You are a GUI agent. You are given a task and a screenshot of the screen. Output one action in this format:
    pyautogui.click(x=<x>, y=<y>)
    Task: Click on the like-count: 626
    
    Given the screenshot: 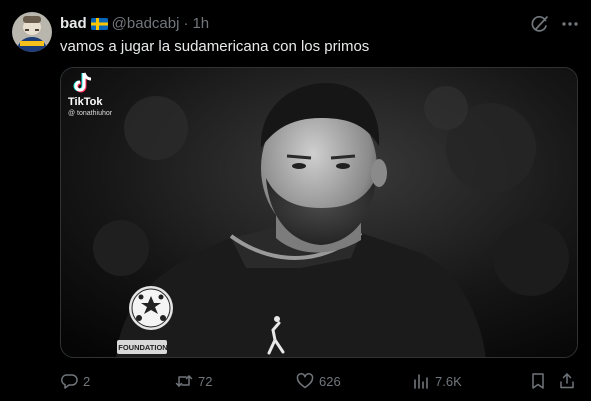 What is the action you would take?
    pyautogui.click(x=330, y=381)
    